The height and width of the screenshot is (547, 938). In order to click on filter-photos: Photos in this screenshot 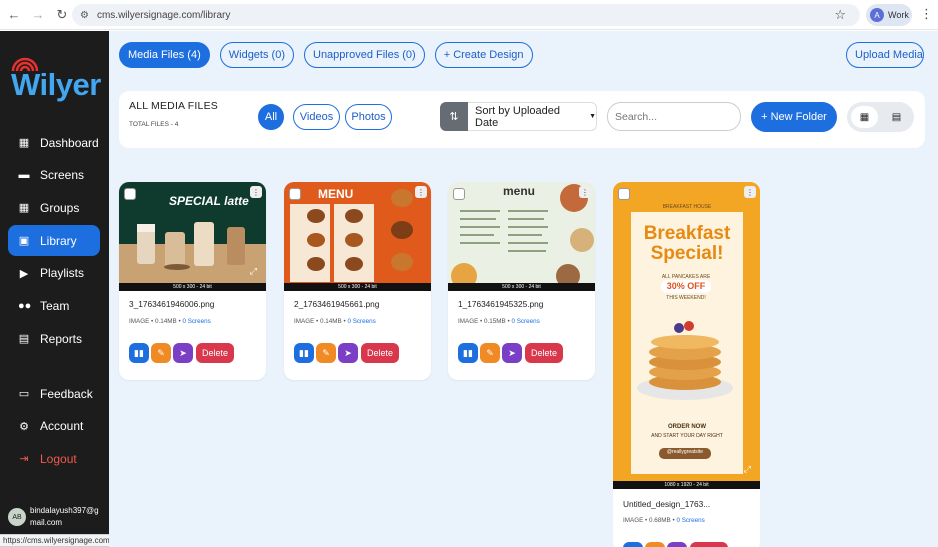, I will do `click(368, 117)`.